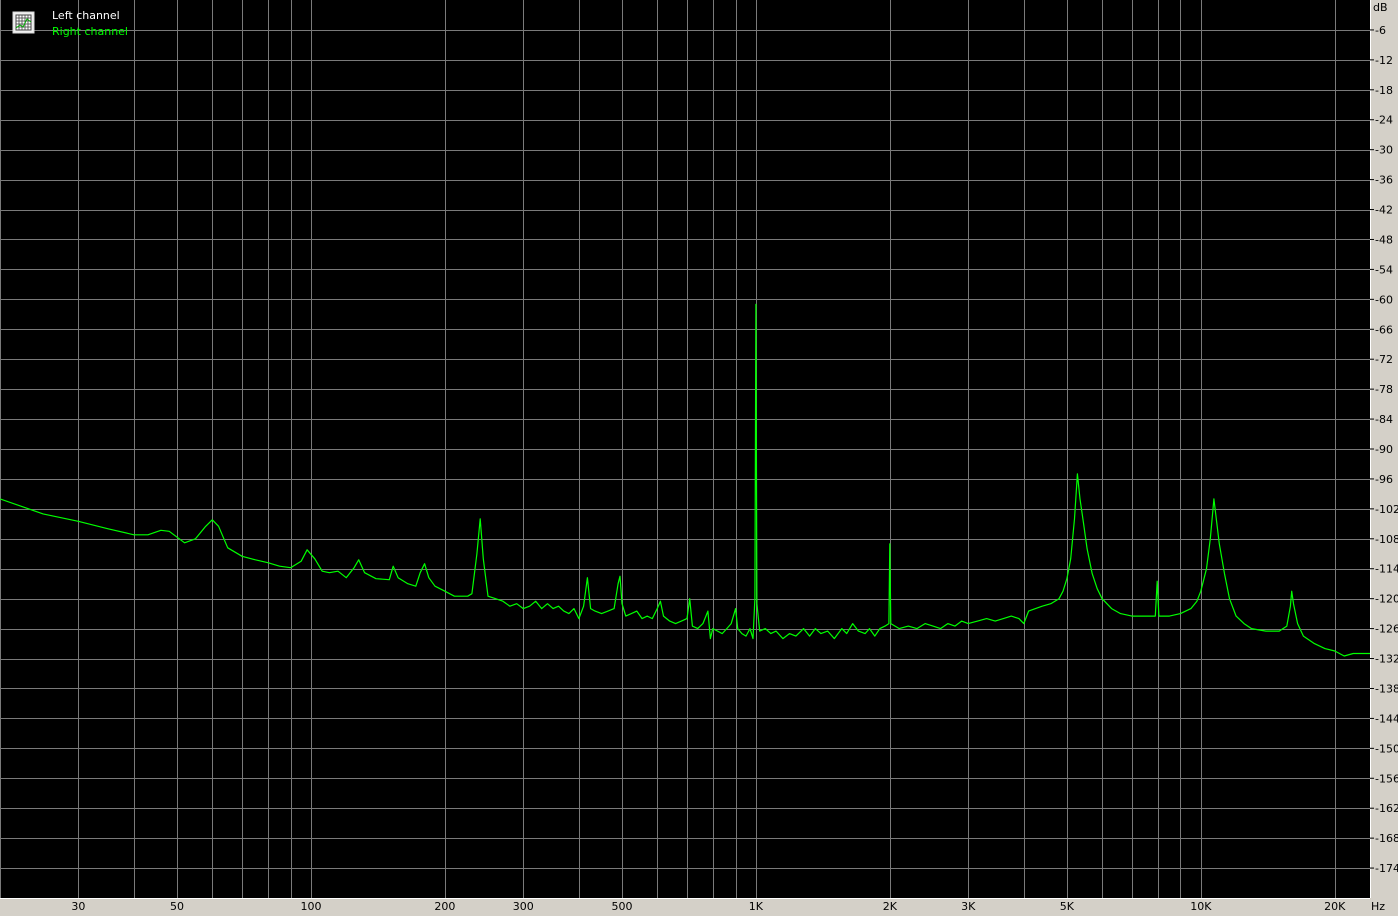  Describe the element at coordinates (1384, 419) in the screenshot. I see `y-tick-label: -84` at that location.